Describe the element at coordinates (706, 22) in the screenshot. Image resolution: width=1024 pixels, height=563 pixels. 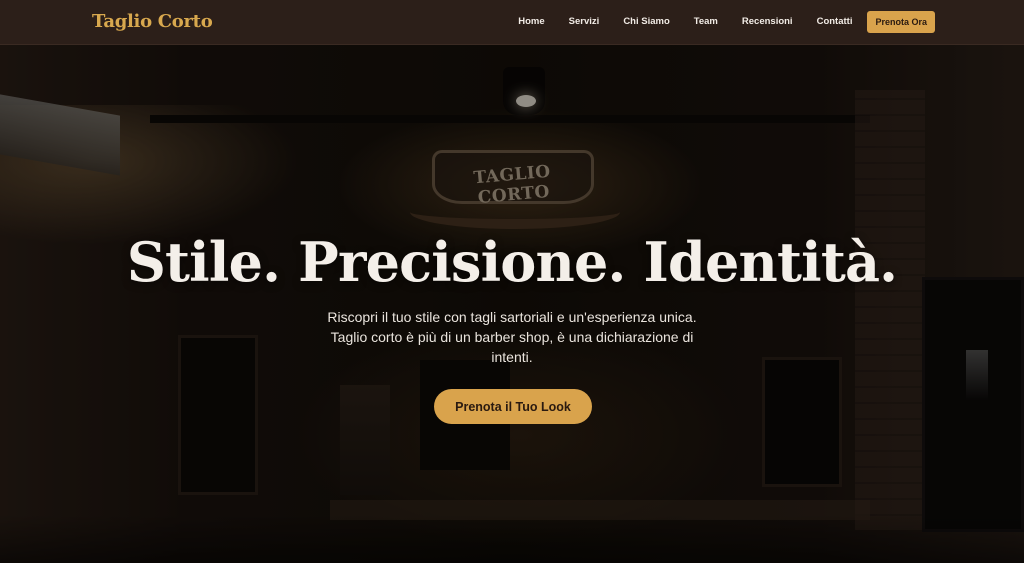
I see `nav-item-team: Team` at that location.